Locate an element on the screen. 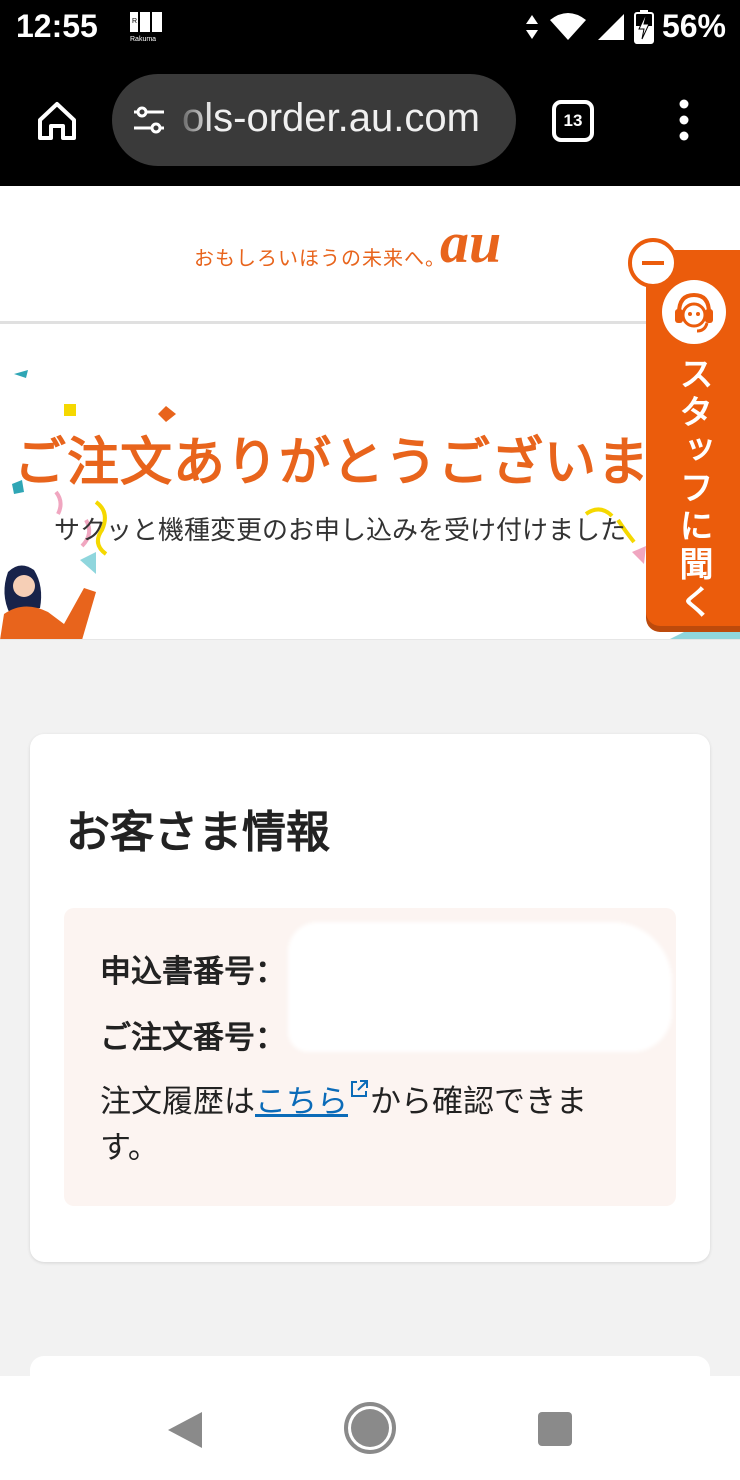  status-bar: 12:55 R Rakuma 56% is located at coordinates (370, 29).